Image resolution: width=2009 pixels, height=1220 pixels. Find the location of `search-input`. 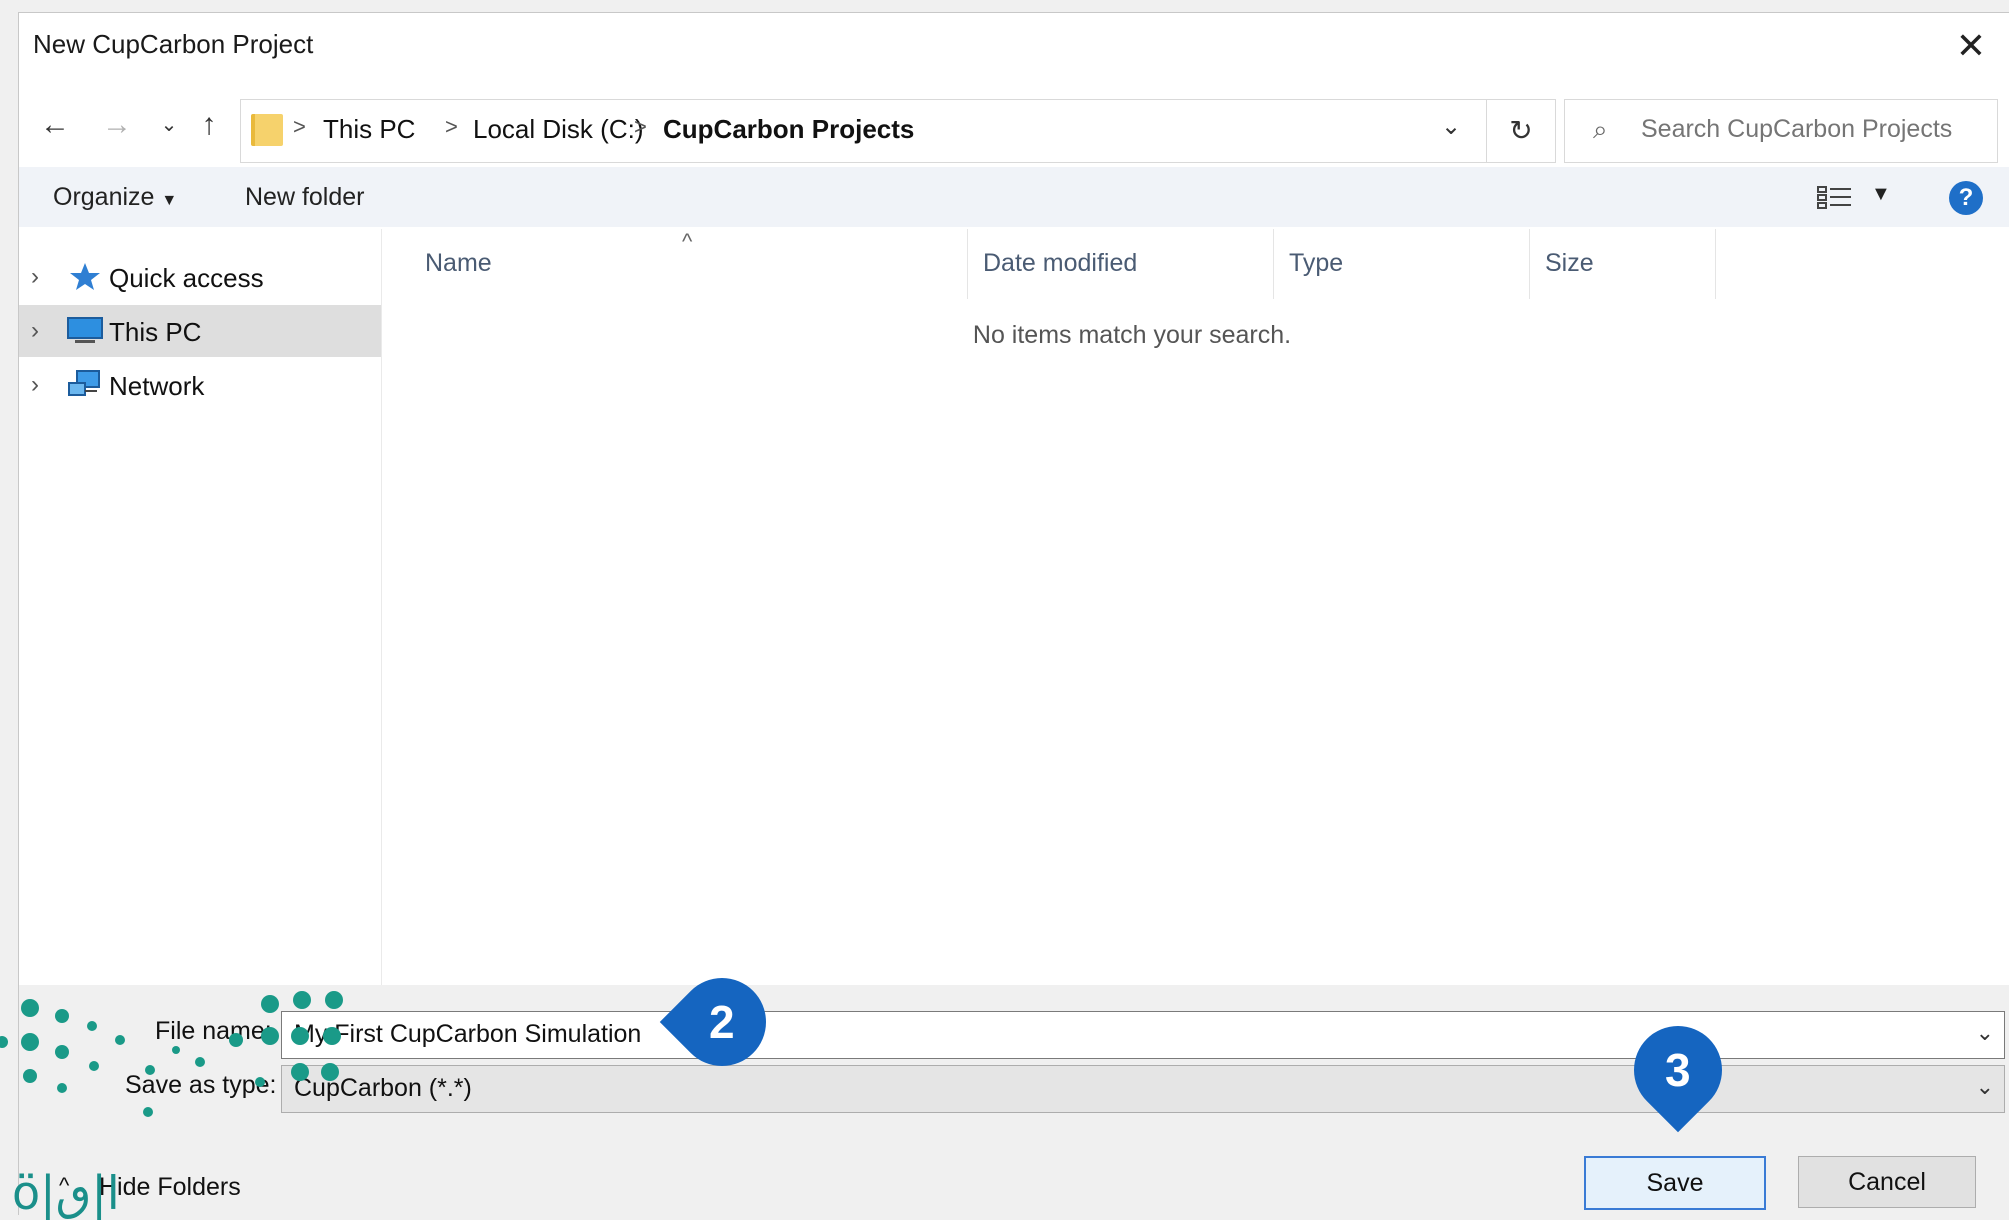

search-input is located at coordinates (1811, 129).